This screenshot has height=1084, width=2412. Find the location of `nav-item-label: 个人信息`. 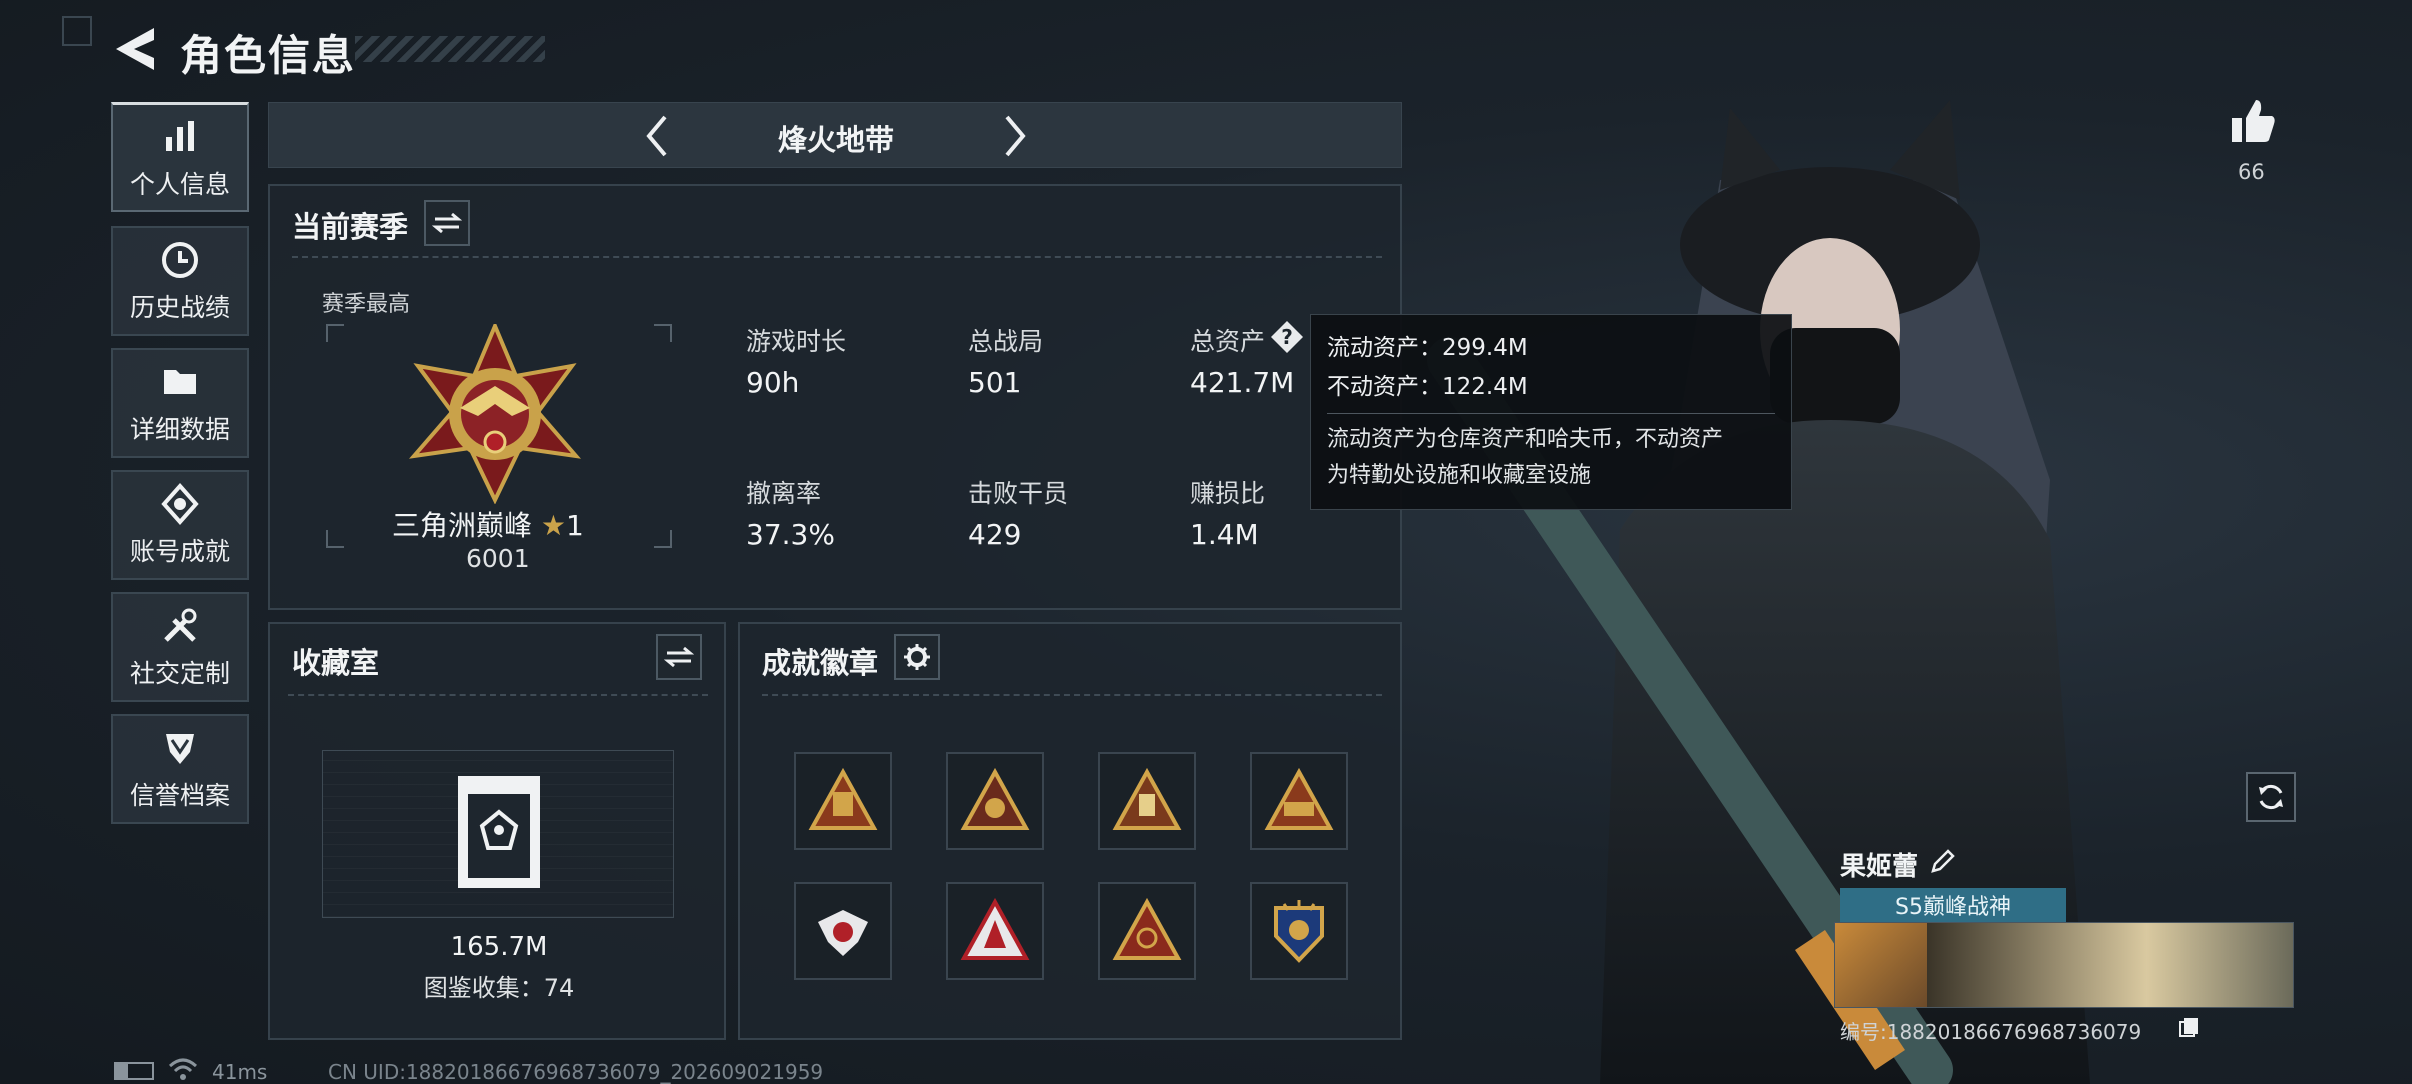

nav-item-label: 个人信息 is located at coordinates (179, 184).